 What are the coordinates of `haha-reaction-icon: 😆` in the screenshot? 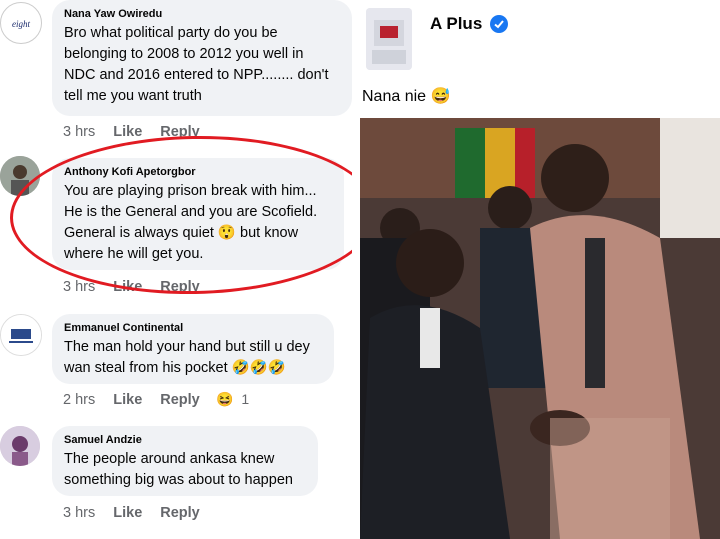 It's located at (225, 399).